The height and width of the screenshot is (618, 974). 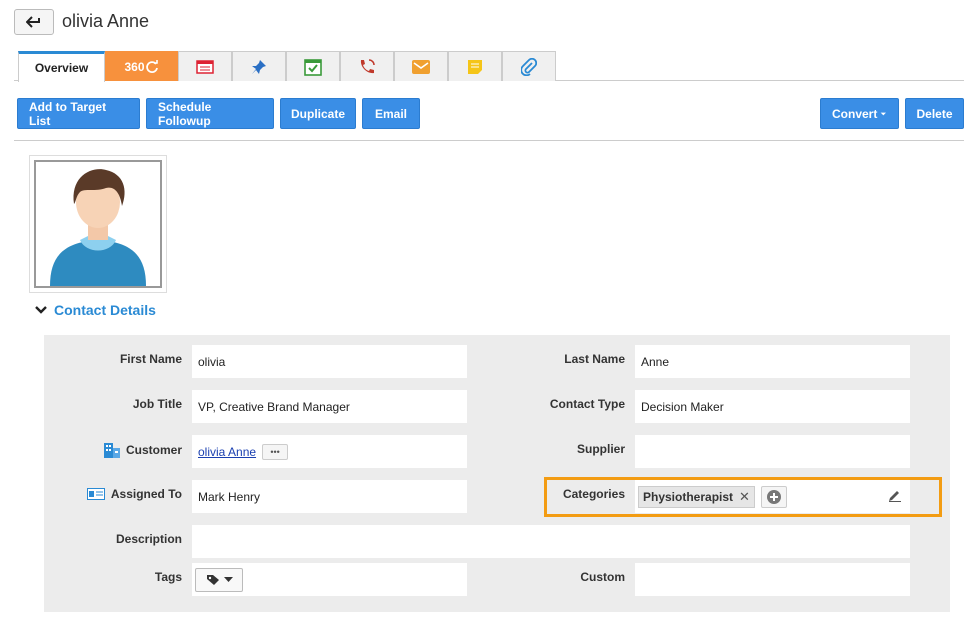 I want to click on remove-chip-icon: ✕, so click(x=744, y=497).